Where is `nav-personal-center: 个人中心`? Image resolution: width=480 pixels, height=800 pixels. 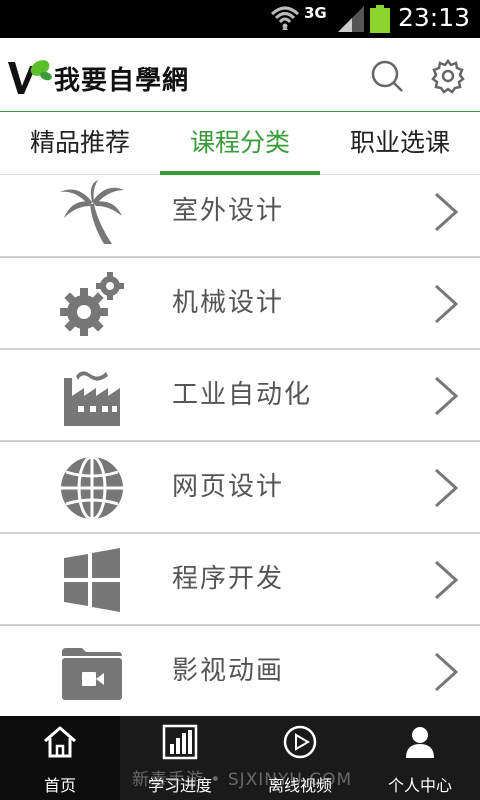
nav-personal-center: 个人中心 is located at coordinates (420, 758).